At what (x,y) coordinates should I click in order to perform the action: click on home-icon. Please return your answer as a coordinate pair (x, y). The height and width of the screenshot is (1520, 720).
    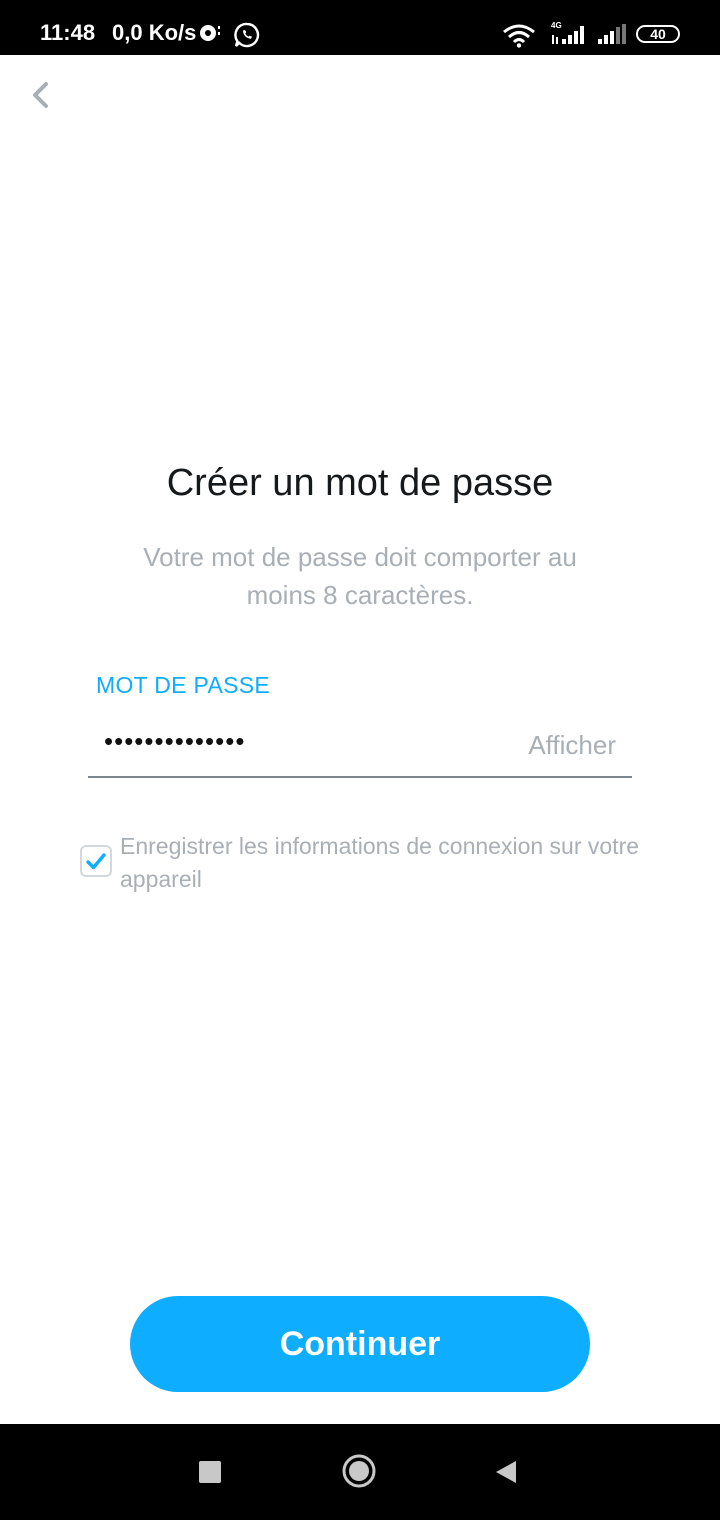
    Looking at the image, I should click on (359, 1471).